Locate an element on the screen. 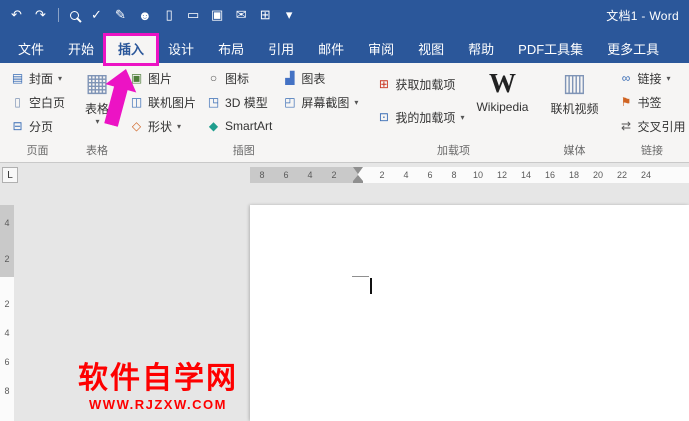 This screenshot has height=421, width=689. cover-page-label: 封面 is located at coordinates (41, 78).